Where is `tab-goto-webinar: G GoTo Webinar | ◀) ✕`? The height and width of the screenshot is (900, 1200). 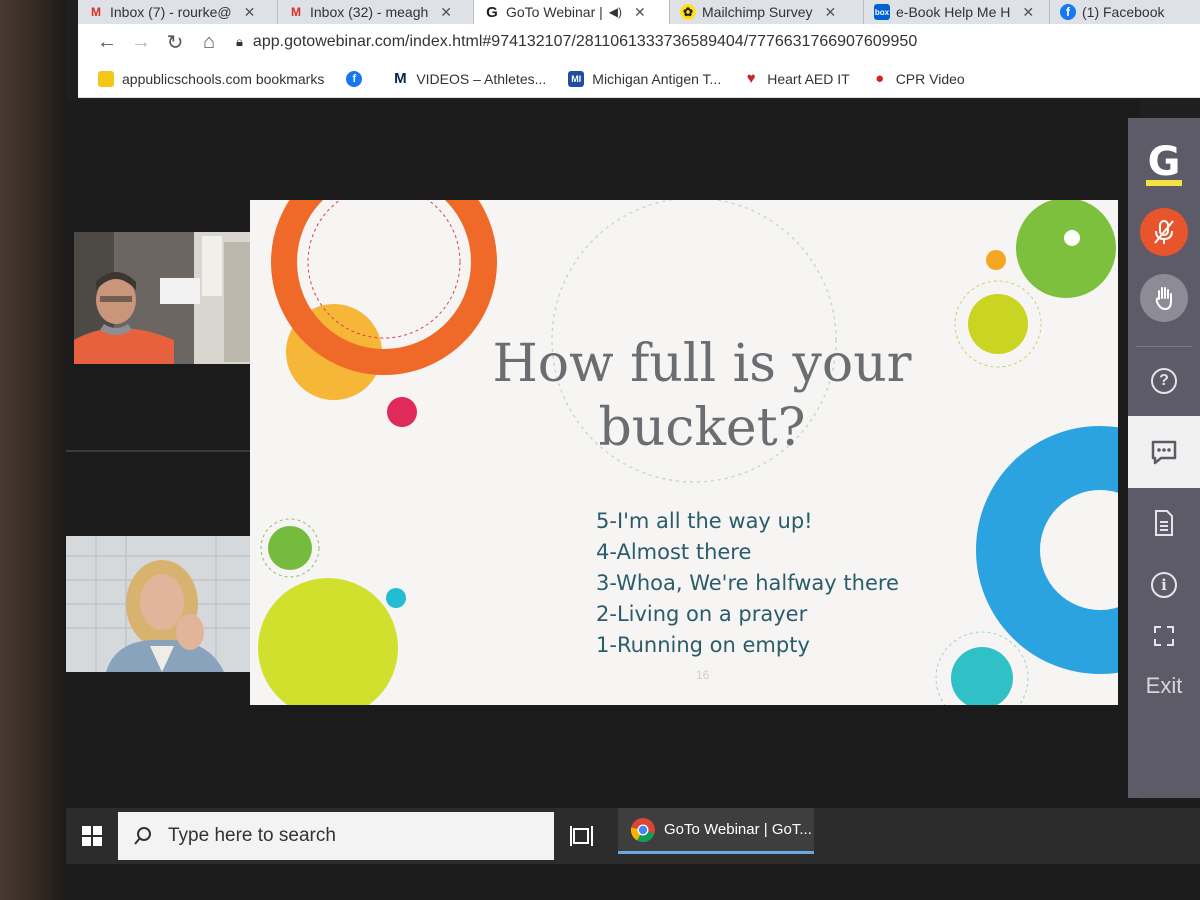
tab-goto-webinar: G GoTo Webinar | ◀) ✕ is located at coordinates (572, 12).